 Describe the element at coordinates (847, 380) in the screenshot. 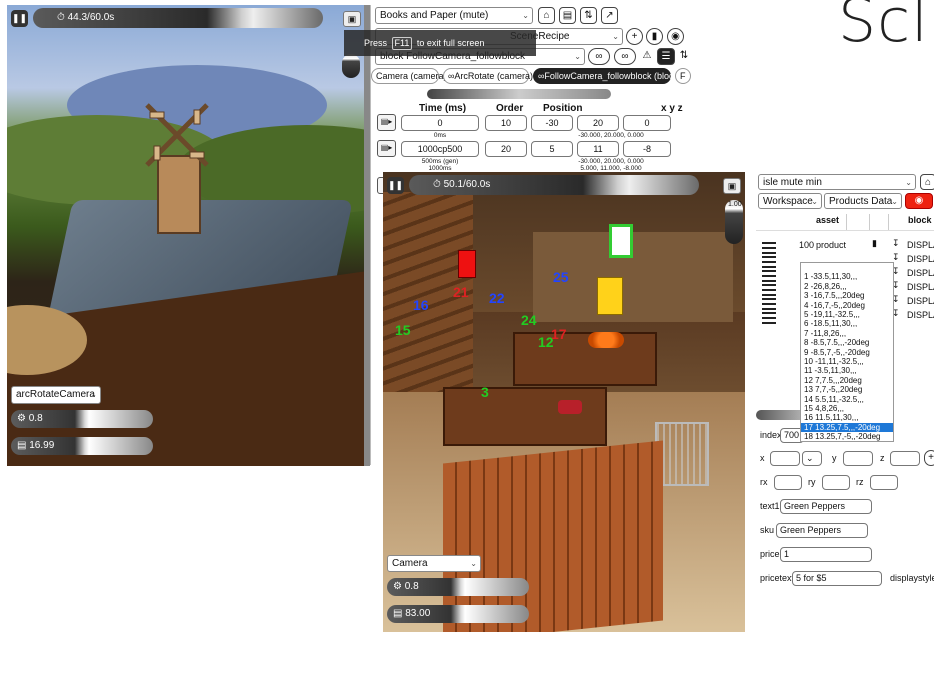

I see `dropdown-option: 12 7,7.5,,,20deg` at that location.